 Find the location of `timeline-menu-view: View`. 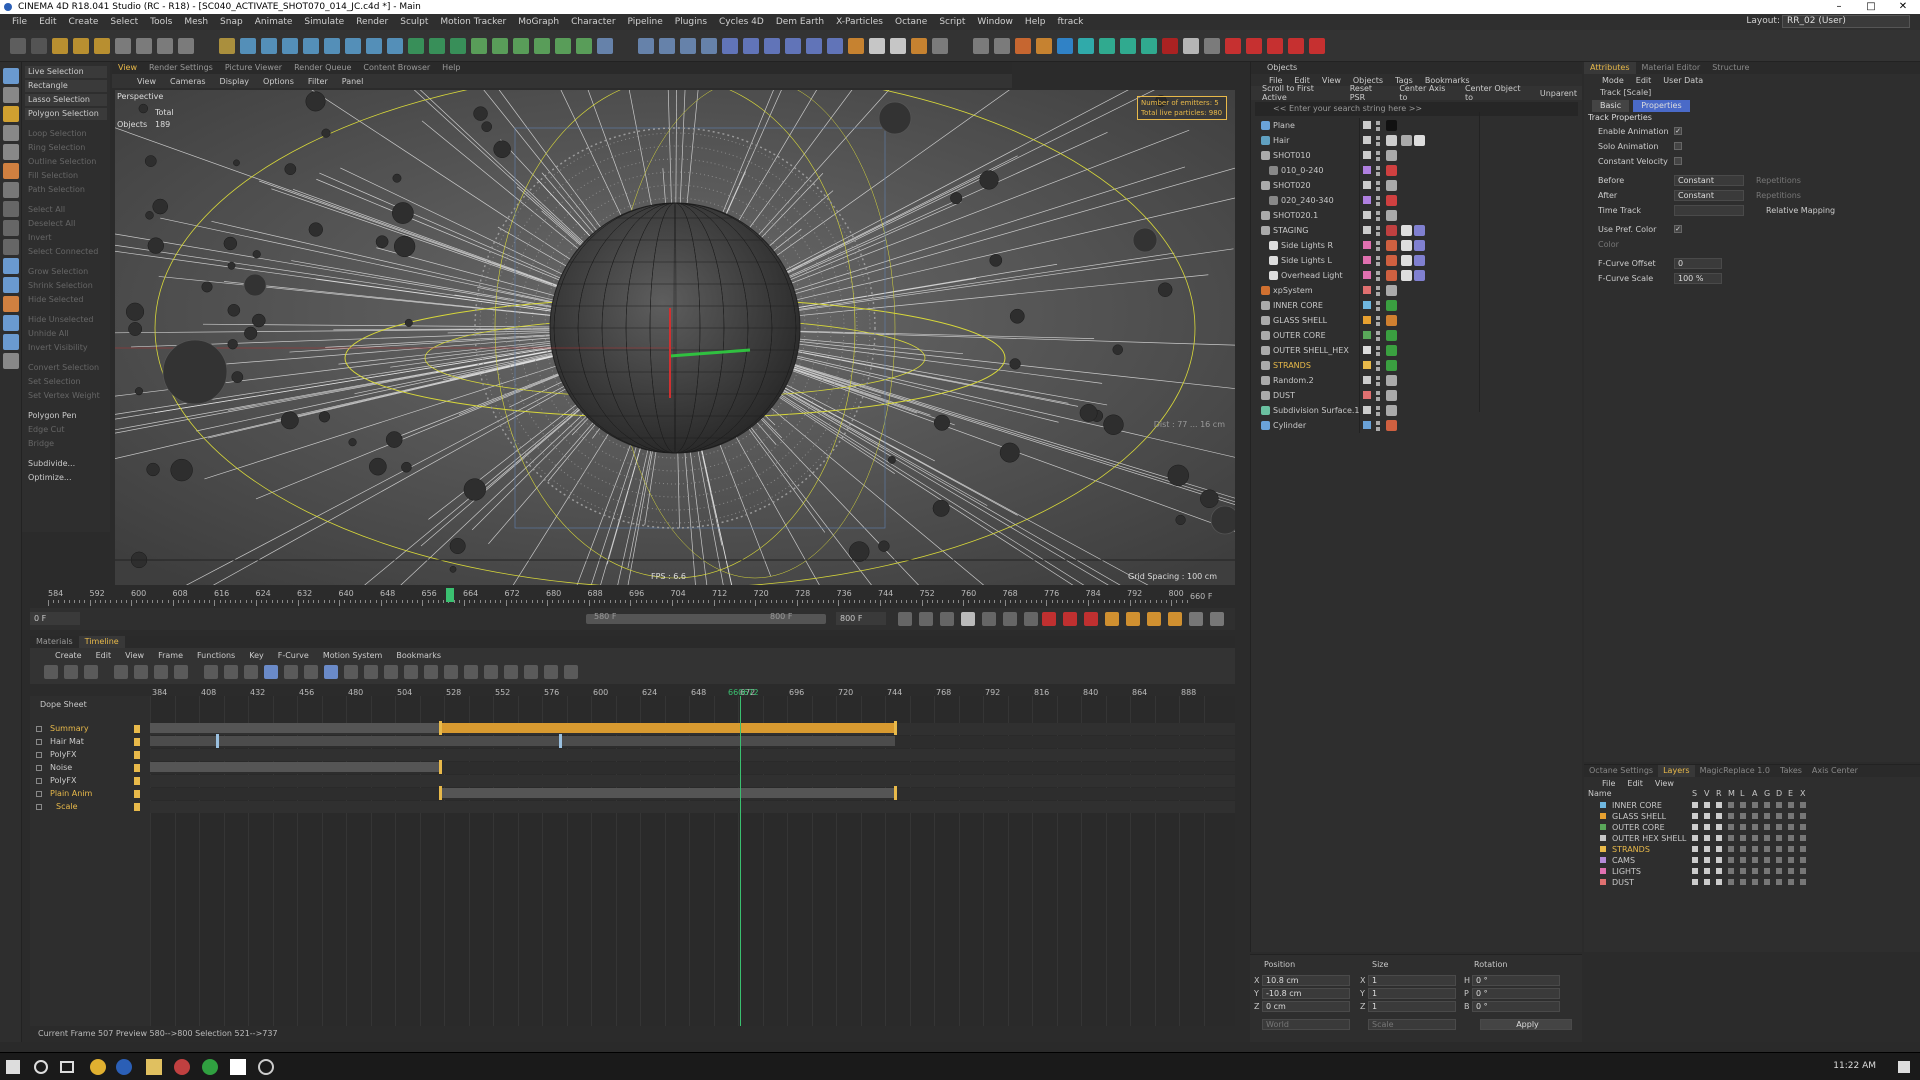

timeline-menu-view: View is located at coordinates (134, 655).